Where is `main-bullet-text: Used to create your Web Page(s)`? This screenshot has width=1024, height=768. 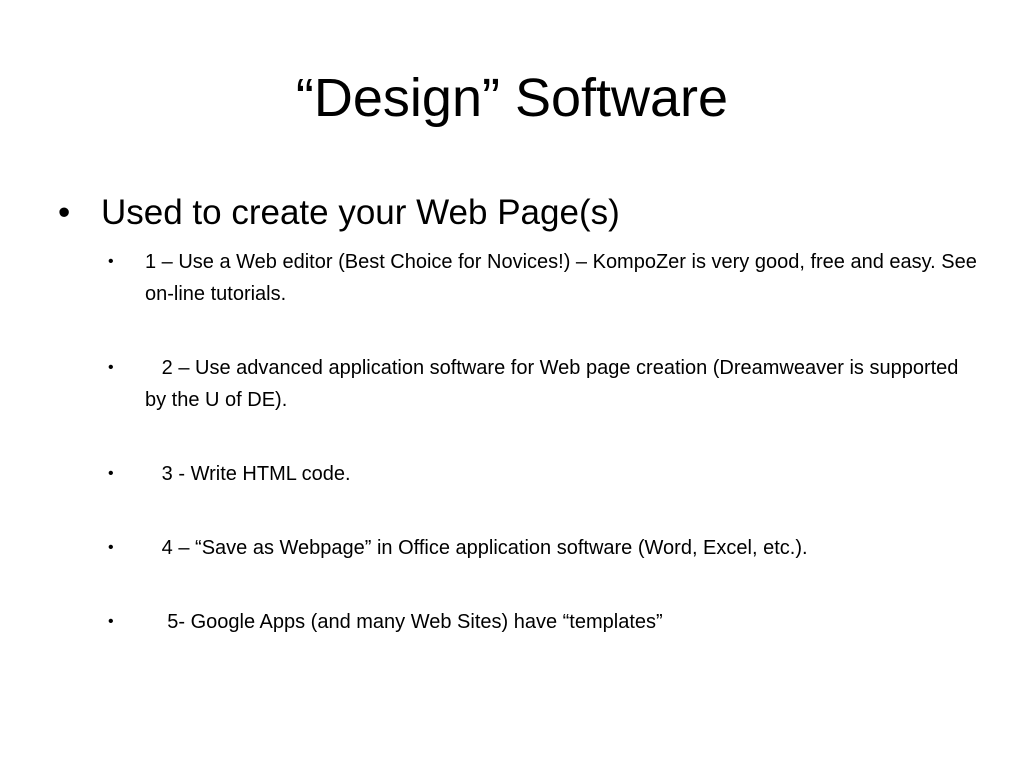
main-bullet-text: Used to create your Web Page(s) is located at coordinates (360, 212).